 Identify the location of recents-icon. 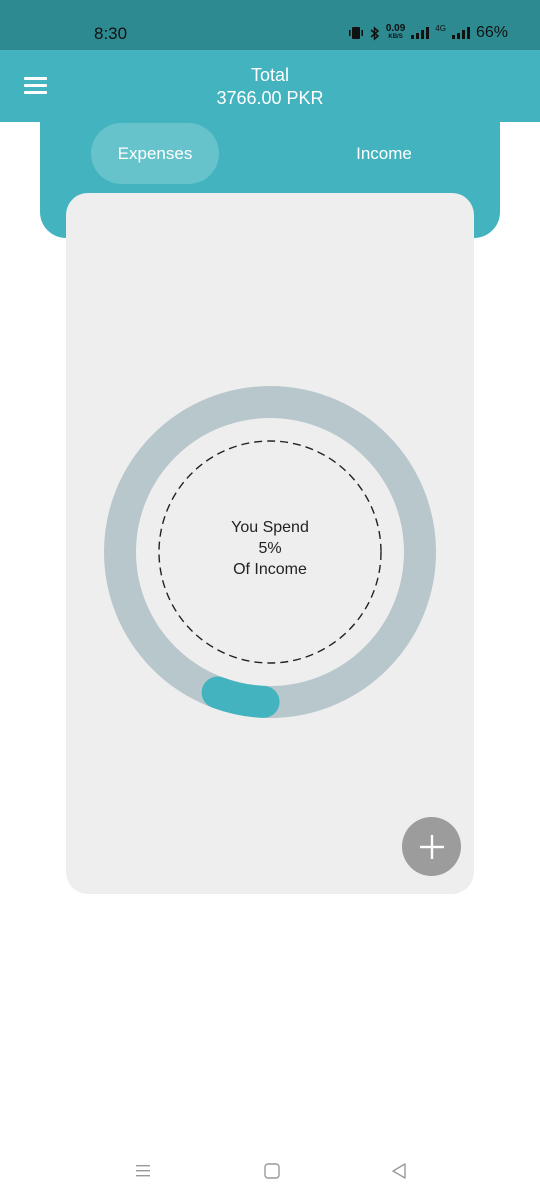
(143, 1171).